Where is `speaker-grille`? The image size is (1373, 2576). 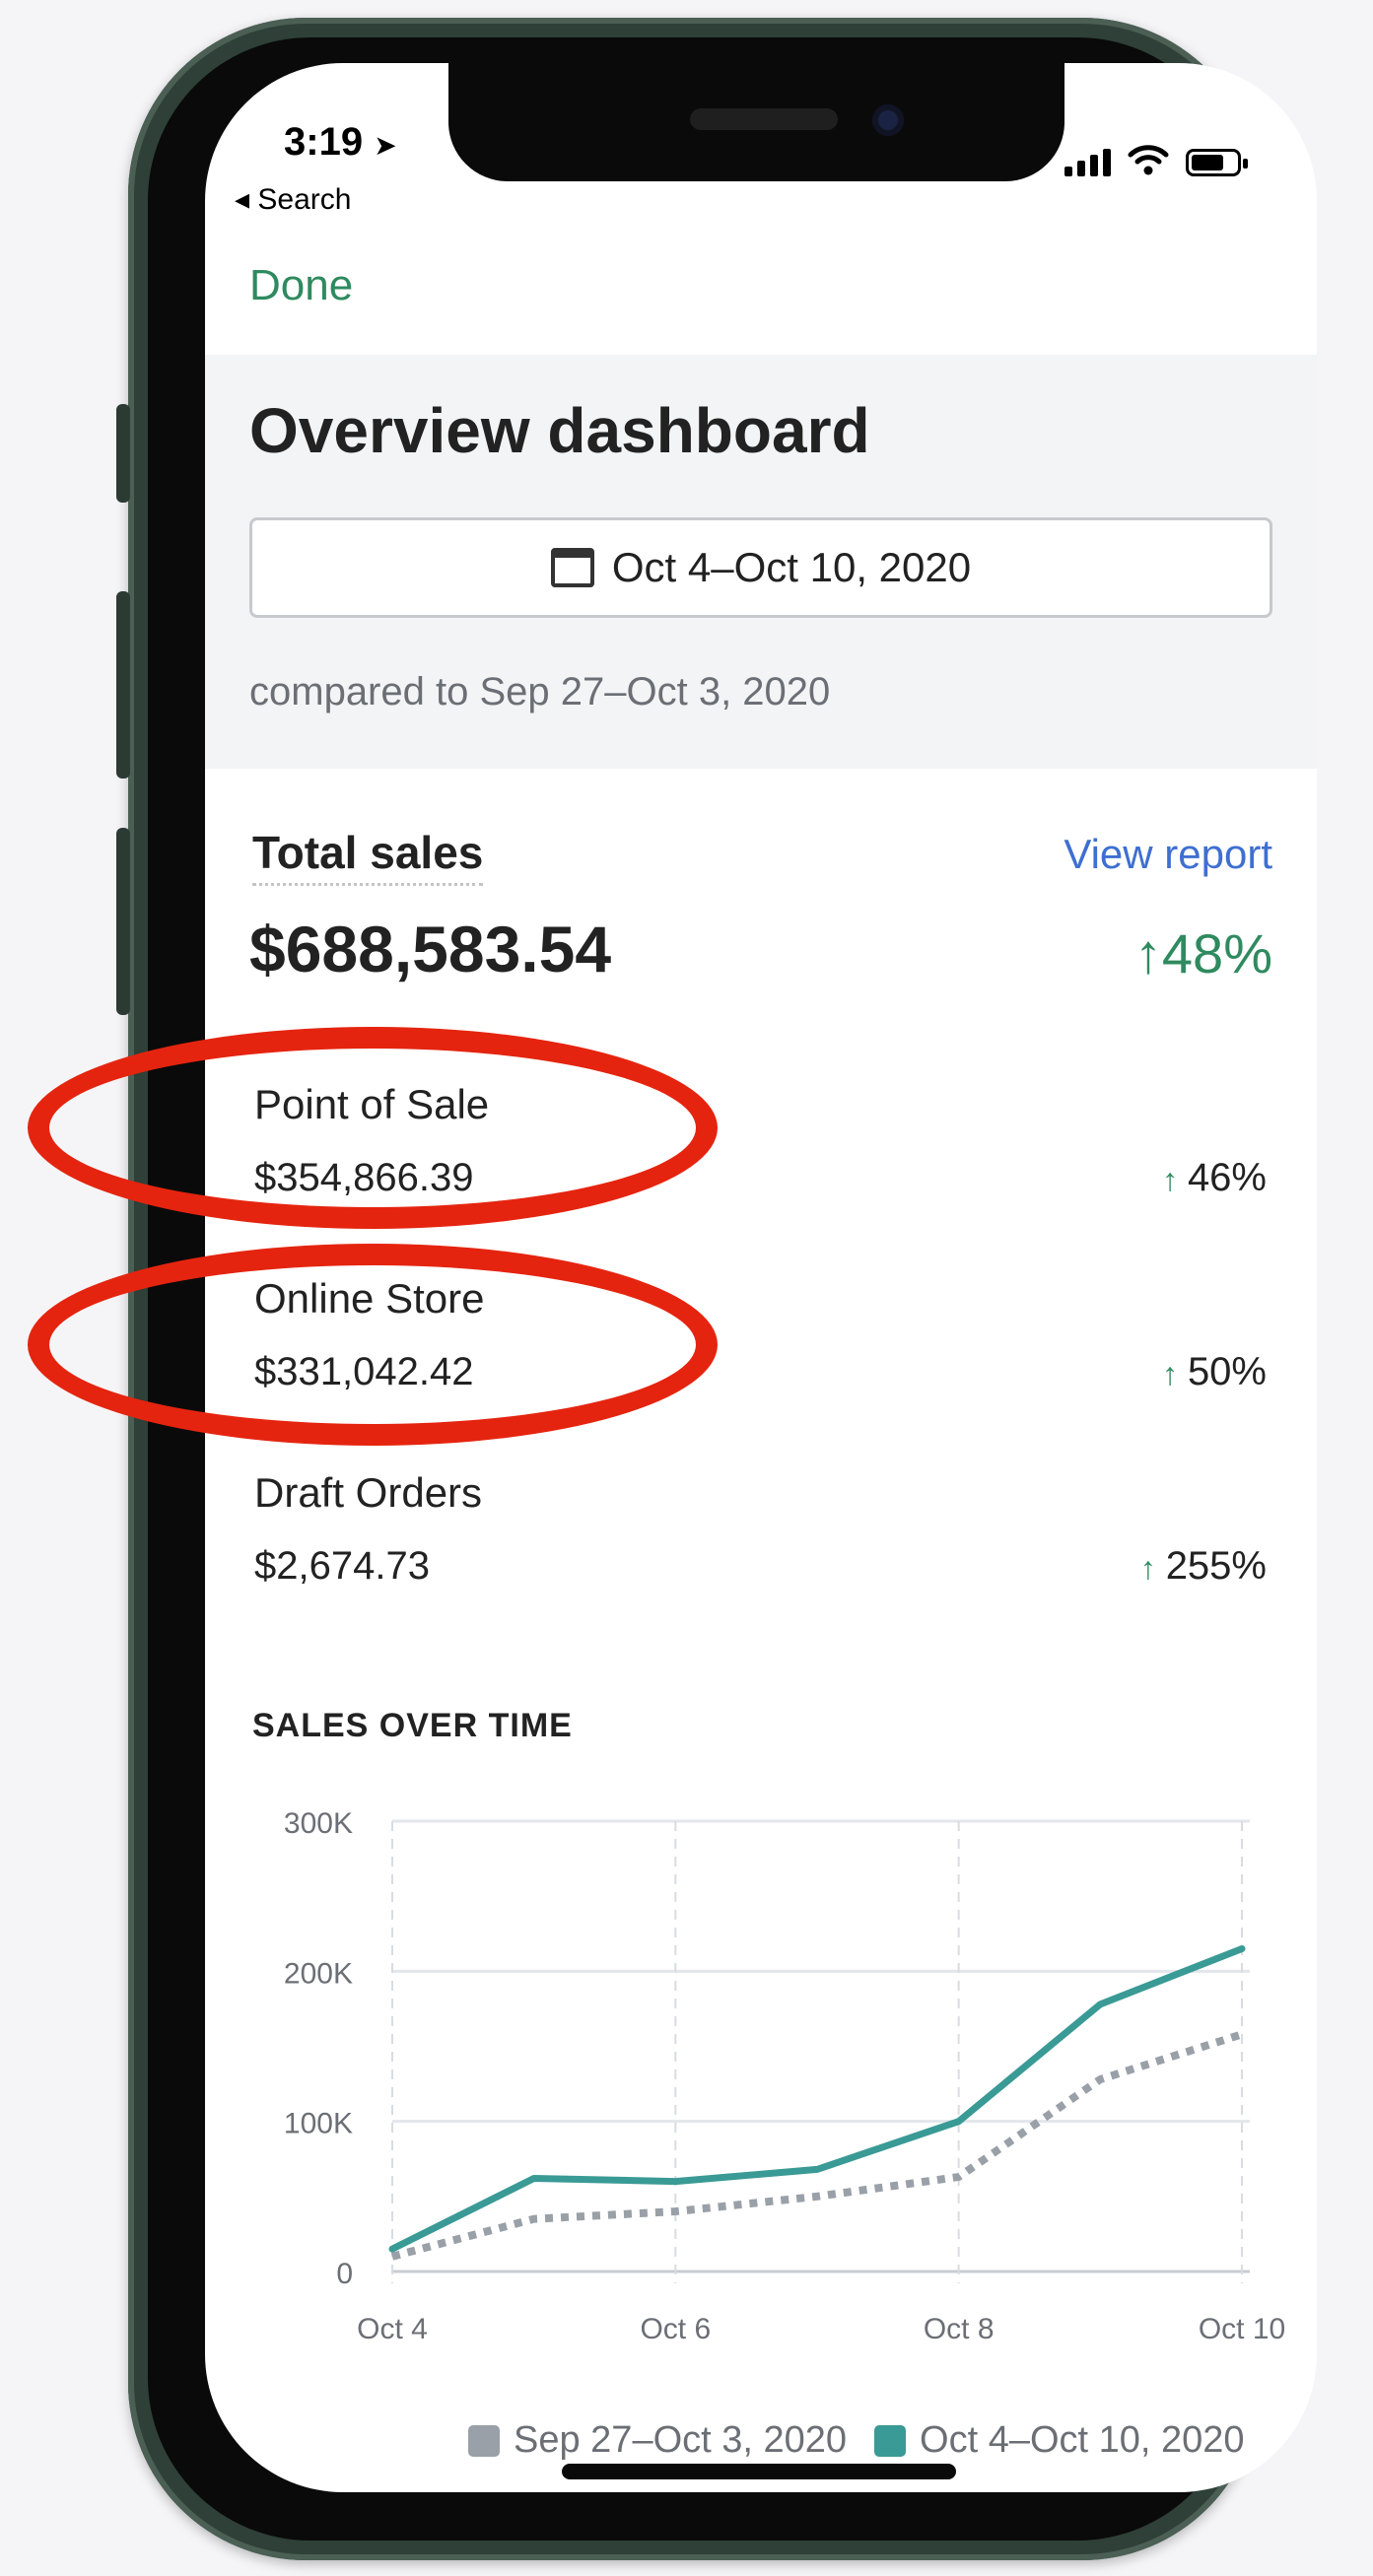
speaker-grille is located at coordinates (764, 119).